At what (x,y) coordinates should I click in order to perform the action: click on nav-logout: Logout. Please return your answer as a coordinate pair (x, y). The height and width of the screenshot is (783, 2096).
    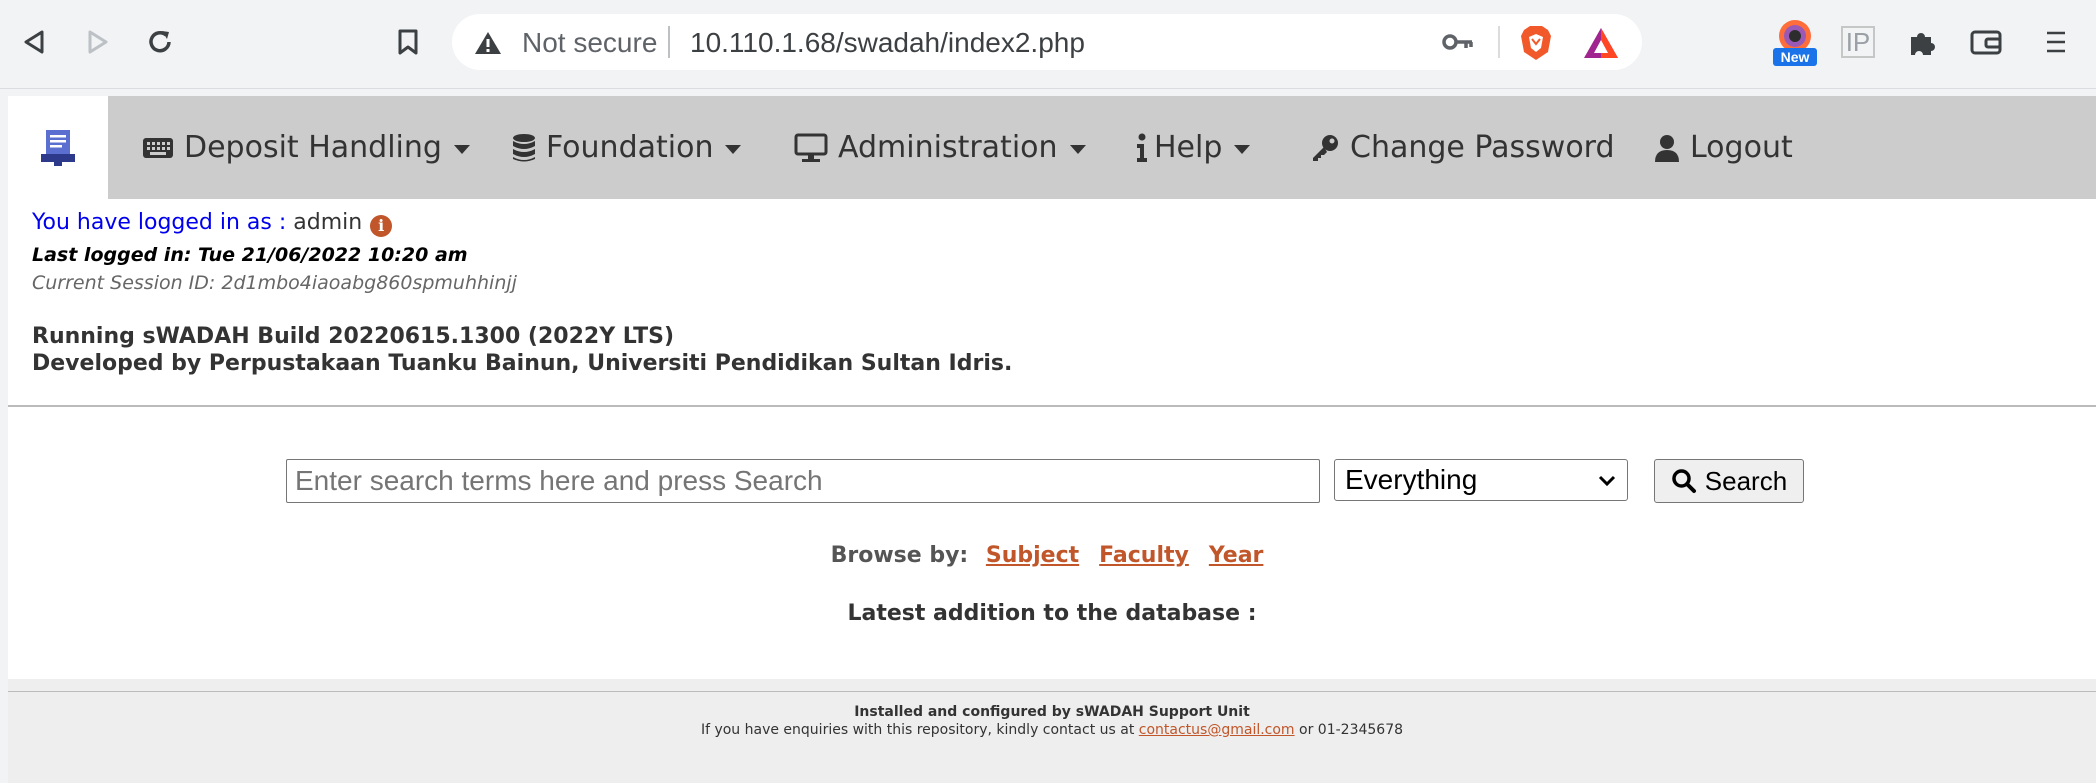
    Looking at the image, I should click on (1723, 147).